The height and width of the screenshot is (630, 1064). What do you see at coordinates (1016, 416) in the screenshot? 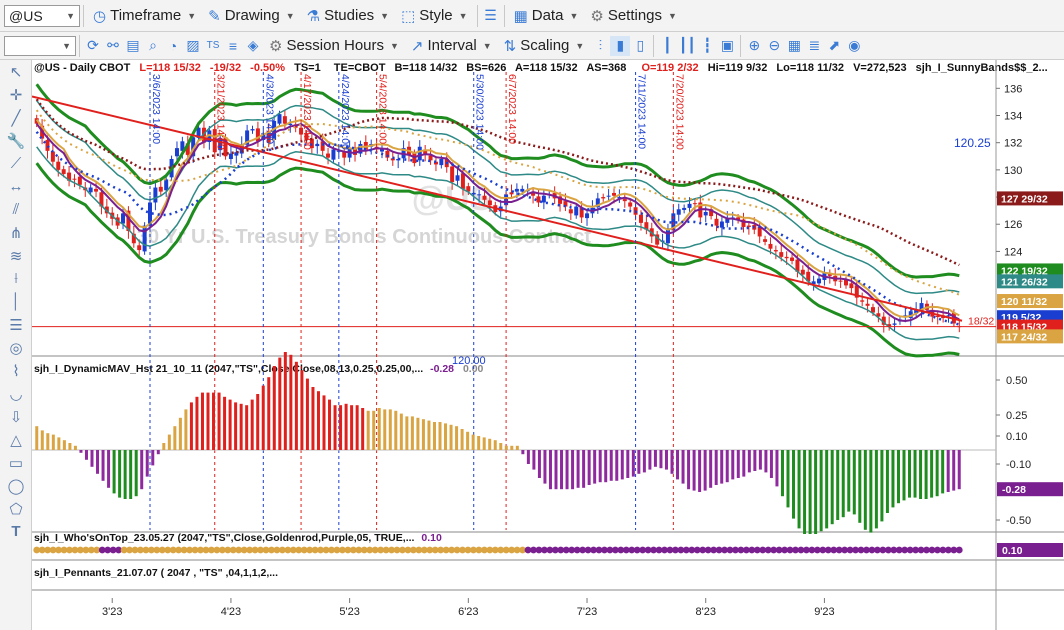
I see `osc-tick-label: 0.25` at bounding box center [1016, 416].